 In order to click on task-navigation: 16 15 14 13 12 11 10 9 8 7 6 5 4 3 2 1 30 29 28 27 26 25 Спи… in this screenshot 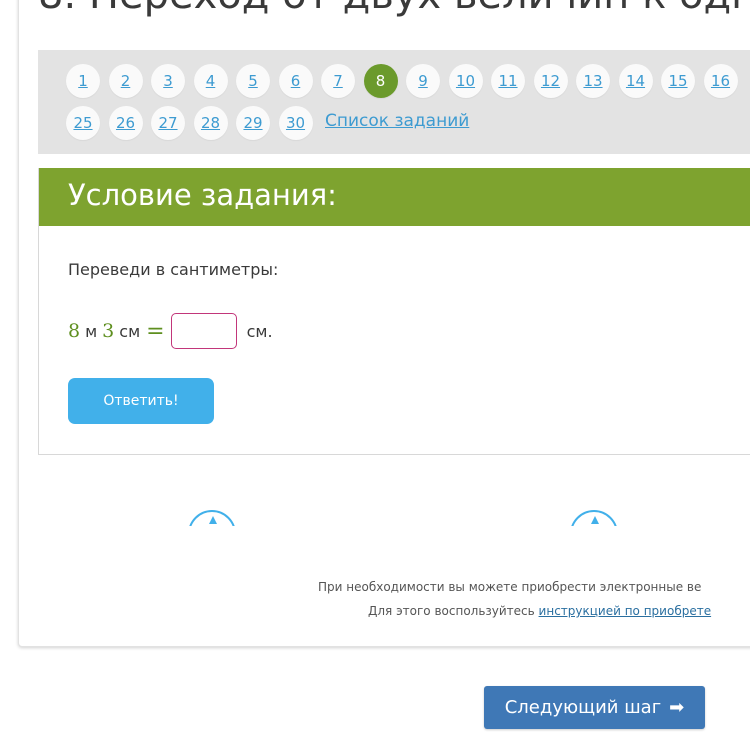, I will do `click(394, 102)`.